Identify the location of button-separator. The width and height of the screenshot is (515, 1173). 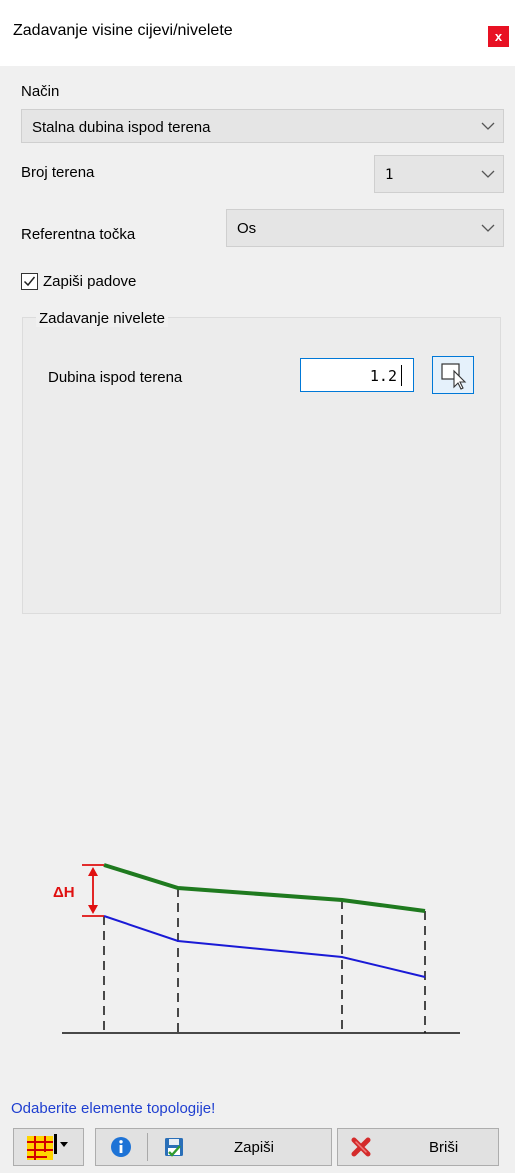
(147, 1147).